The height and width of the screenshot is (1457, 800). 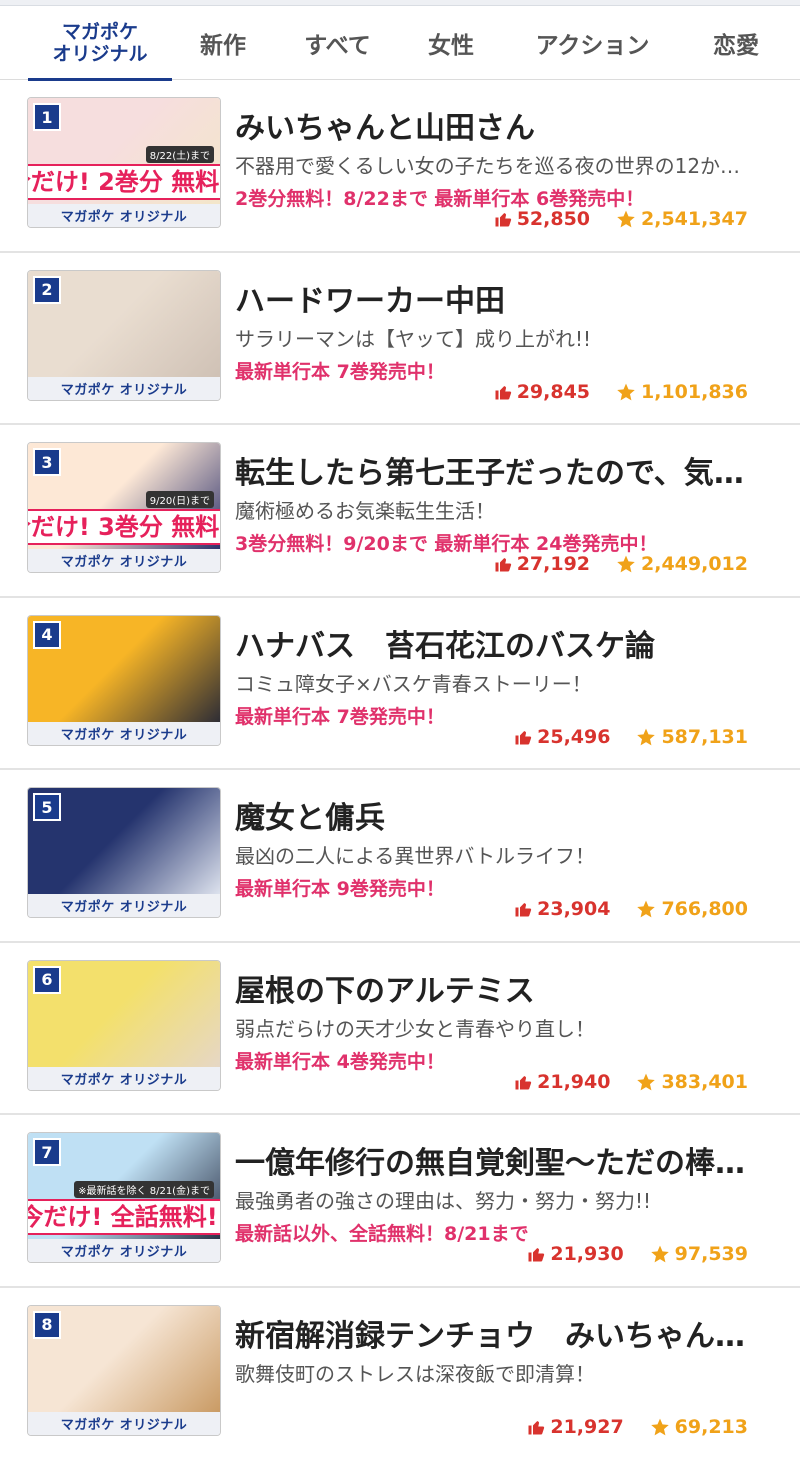 What do you see at coordinates (502, 643) in the screenshot?
I see `item-title: ハナバス 苔石花江のバスケ論` at bounding box center [502, 643].